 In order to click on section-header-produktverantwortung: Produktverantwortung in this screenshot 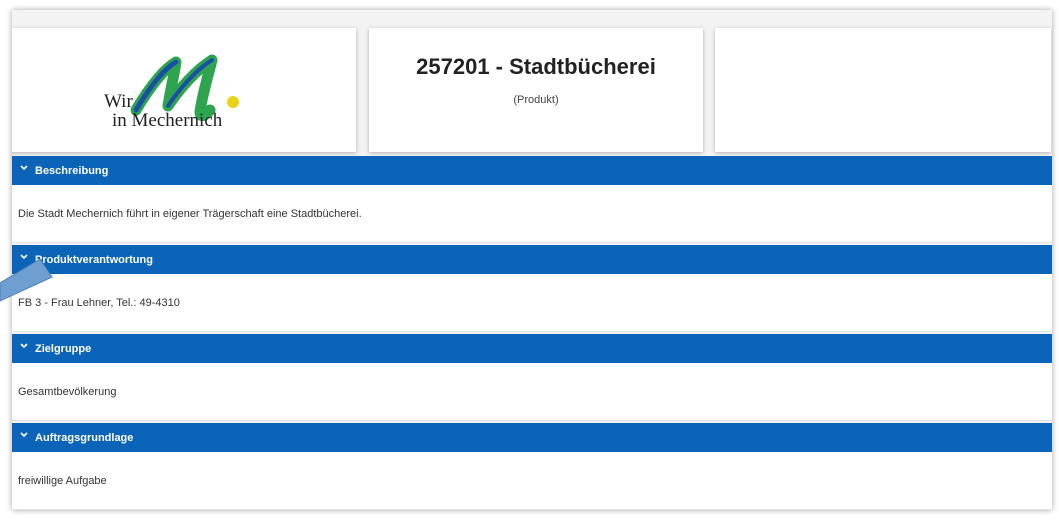, I will do `click(532, 259)`.